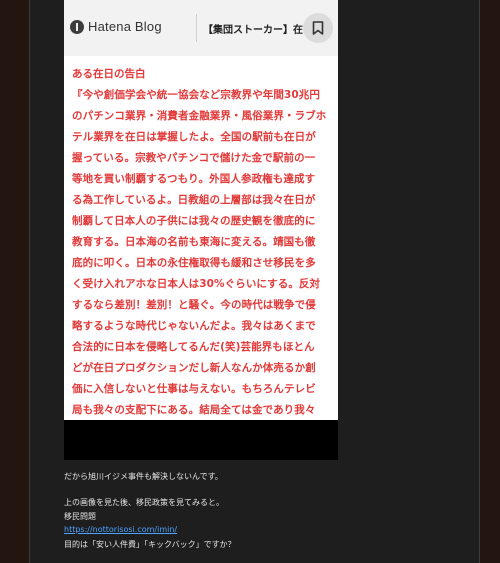 The image size is (500, 563). Describe the element at coordinates (196, 28) in the screenshot. I see `header-divider` at that location.